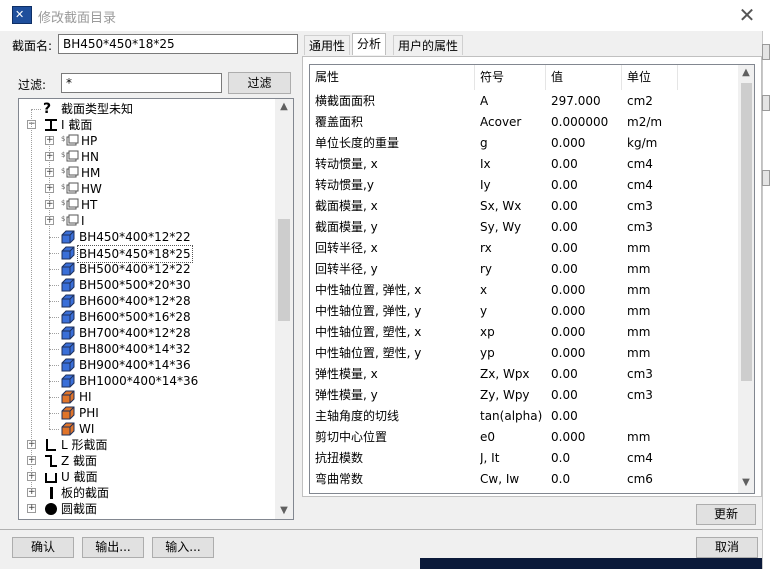 Image resolution: width=770 pixels, height=569 pixels. What do you see at coordinates (525, 479) in the screenshot?
I see `table-row: 弯曲常数 Cw, Iw 0.0 cm6` at bounding box center [525, 479].